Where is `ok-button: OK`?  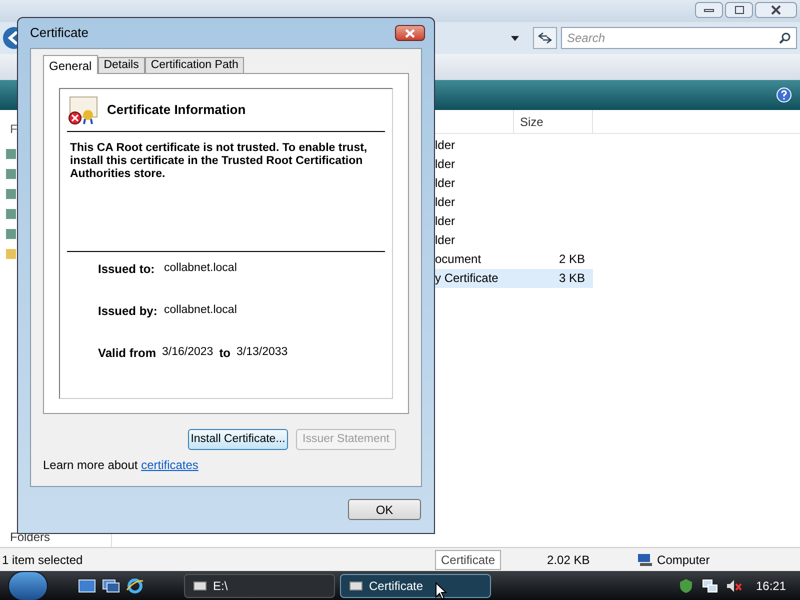 ok-button: OK is located at coordinates (384, 509).